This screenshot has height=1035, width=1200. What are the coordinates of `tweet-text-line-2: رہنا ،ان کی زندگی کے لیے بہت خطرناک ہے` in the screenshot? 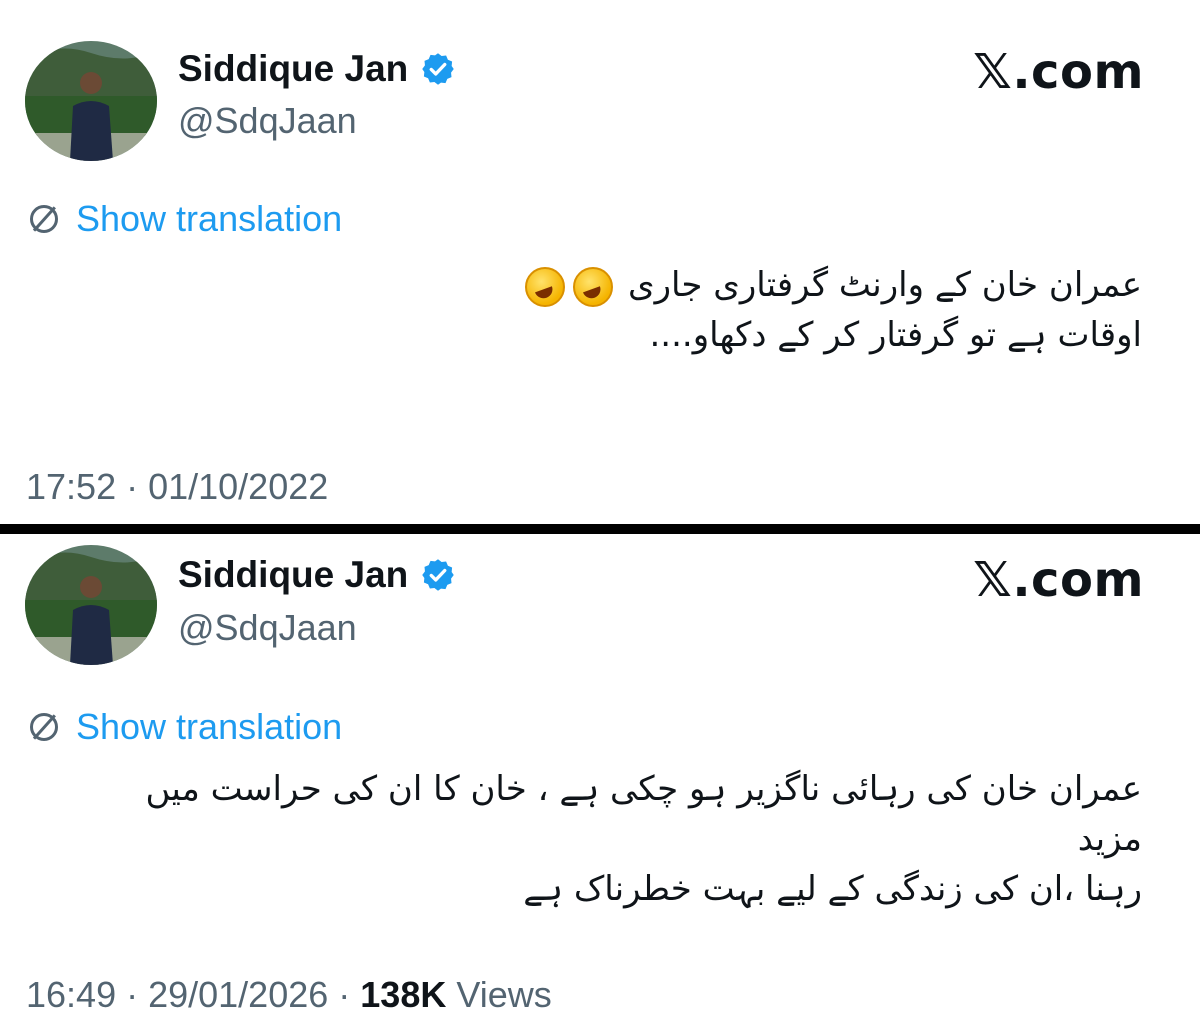 It's located at (832, 889).